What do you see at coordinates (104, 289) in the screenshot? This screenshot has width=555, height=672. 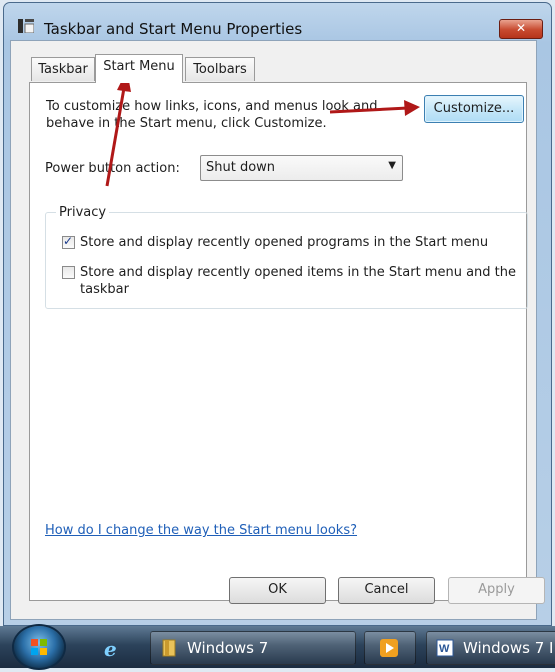 I see `recent-items-label-line-2: taskbar` at bounding box center [104, 289].